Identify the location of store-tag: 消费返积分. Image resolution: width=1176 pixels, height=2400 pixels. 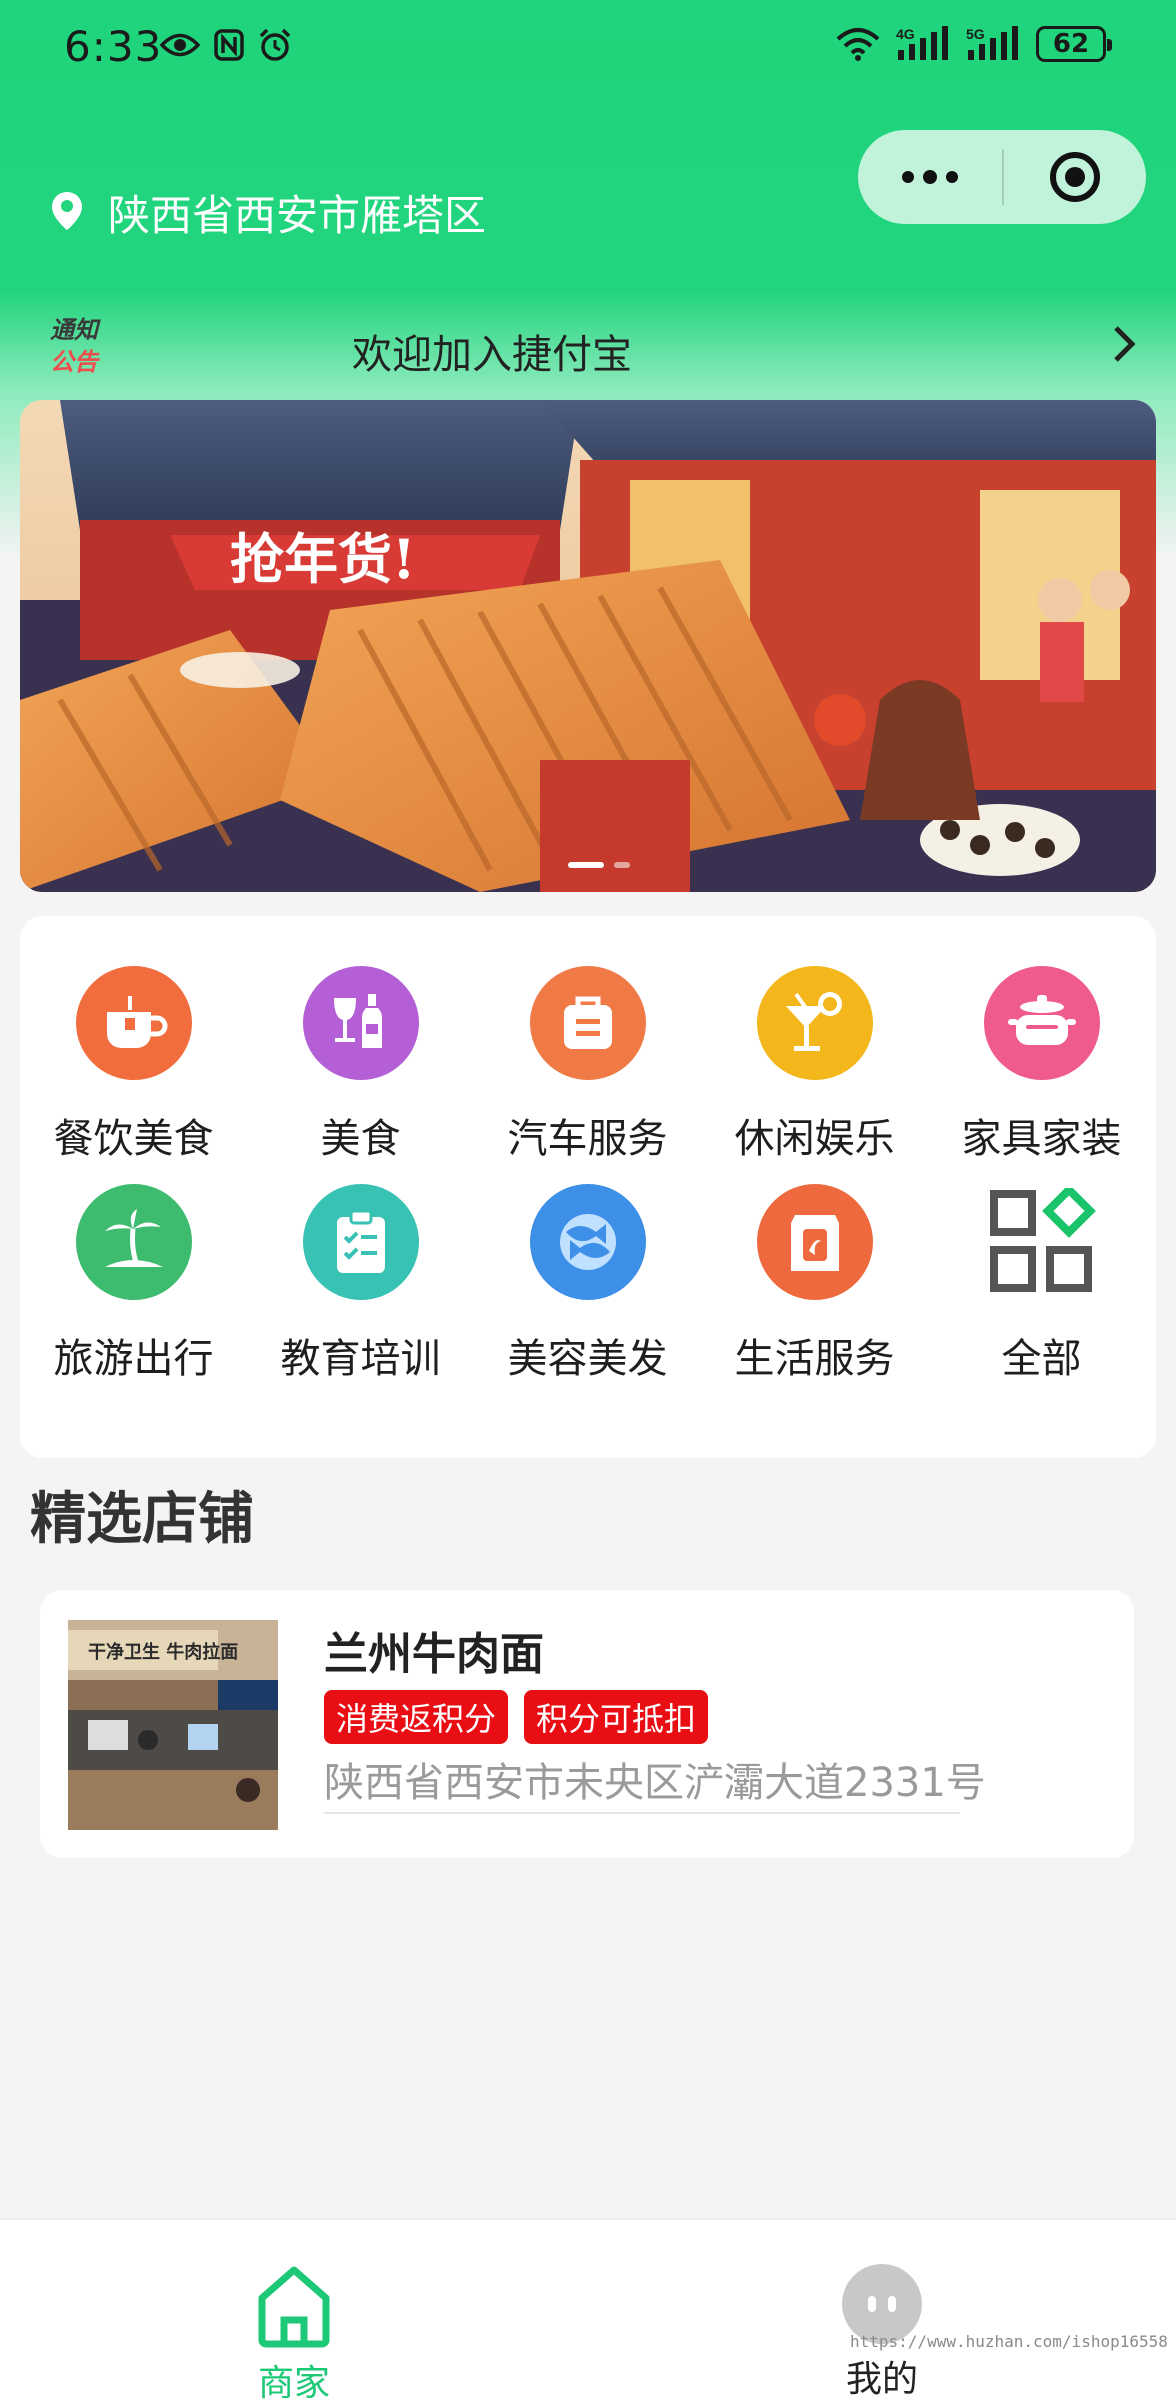
(416, 1717).